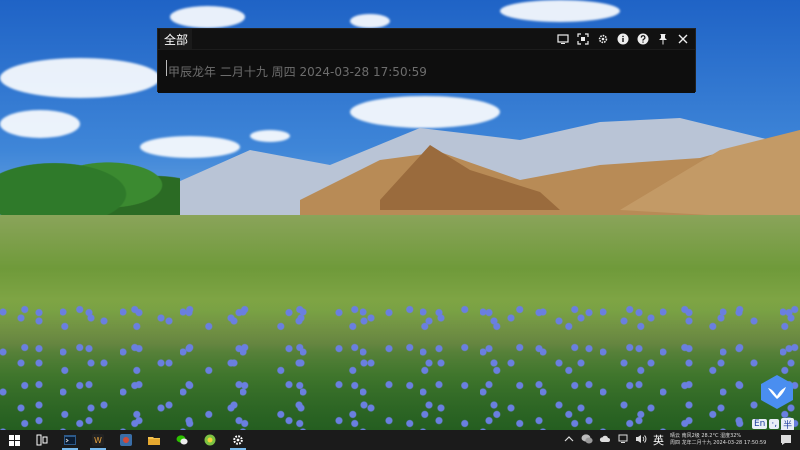 The height and width of the screenshot is (450, 800). What do you see at coordinates (563, 39) in the screenshot?
I see `window-icon` at bounding box center [563, 39].